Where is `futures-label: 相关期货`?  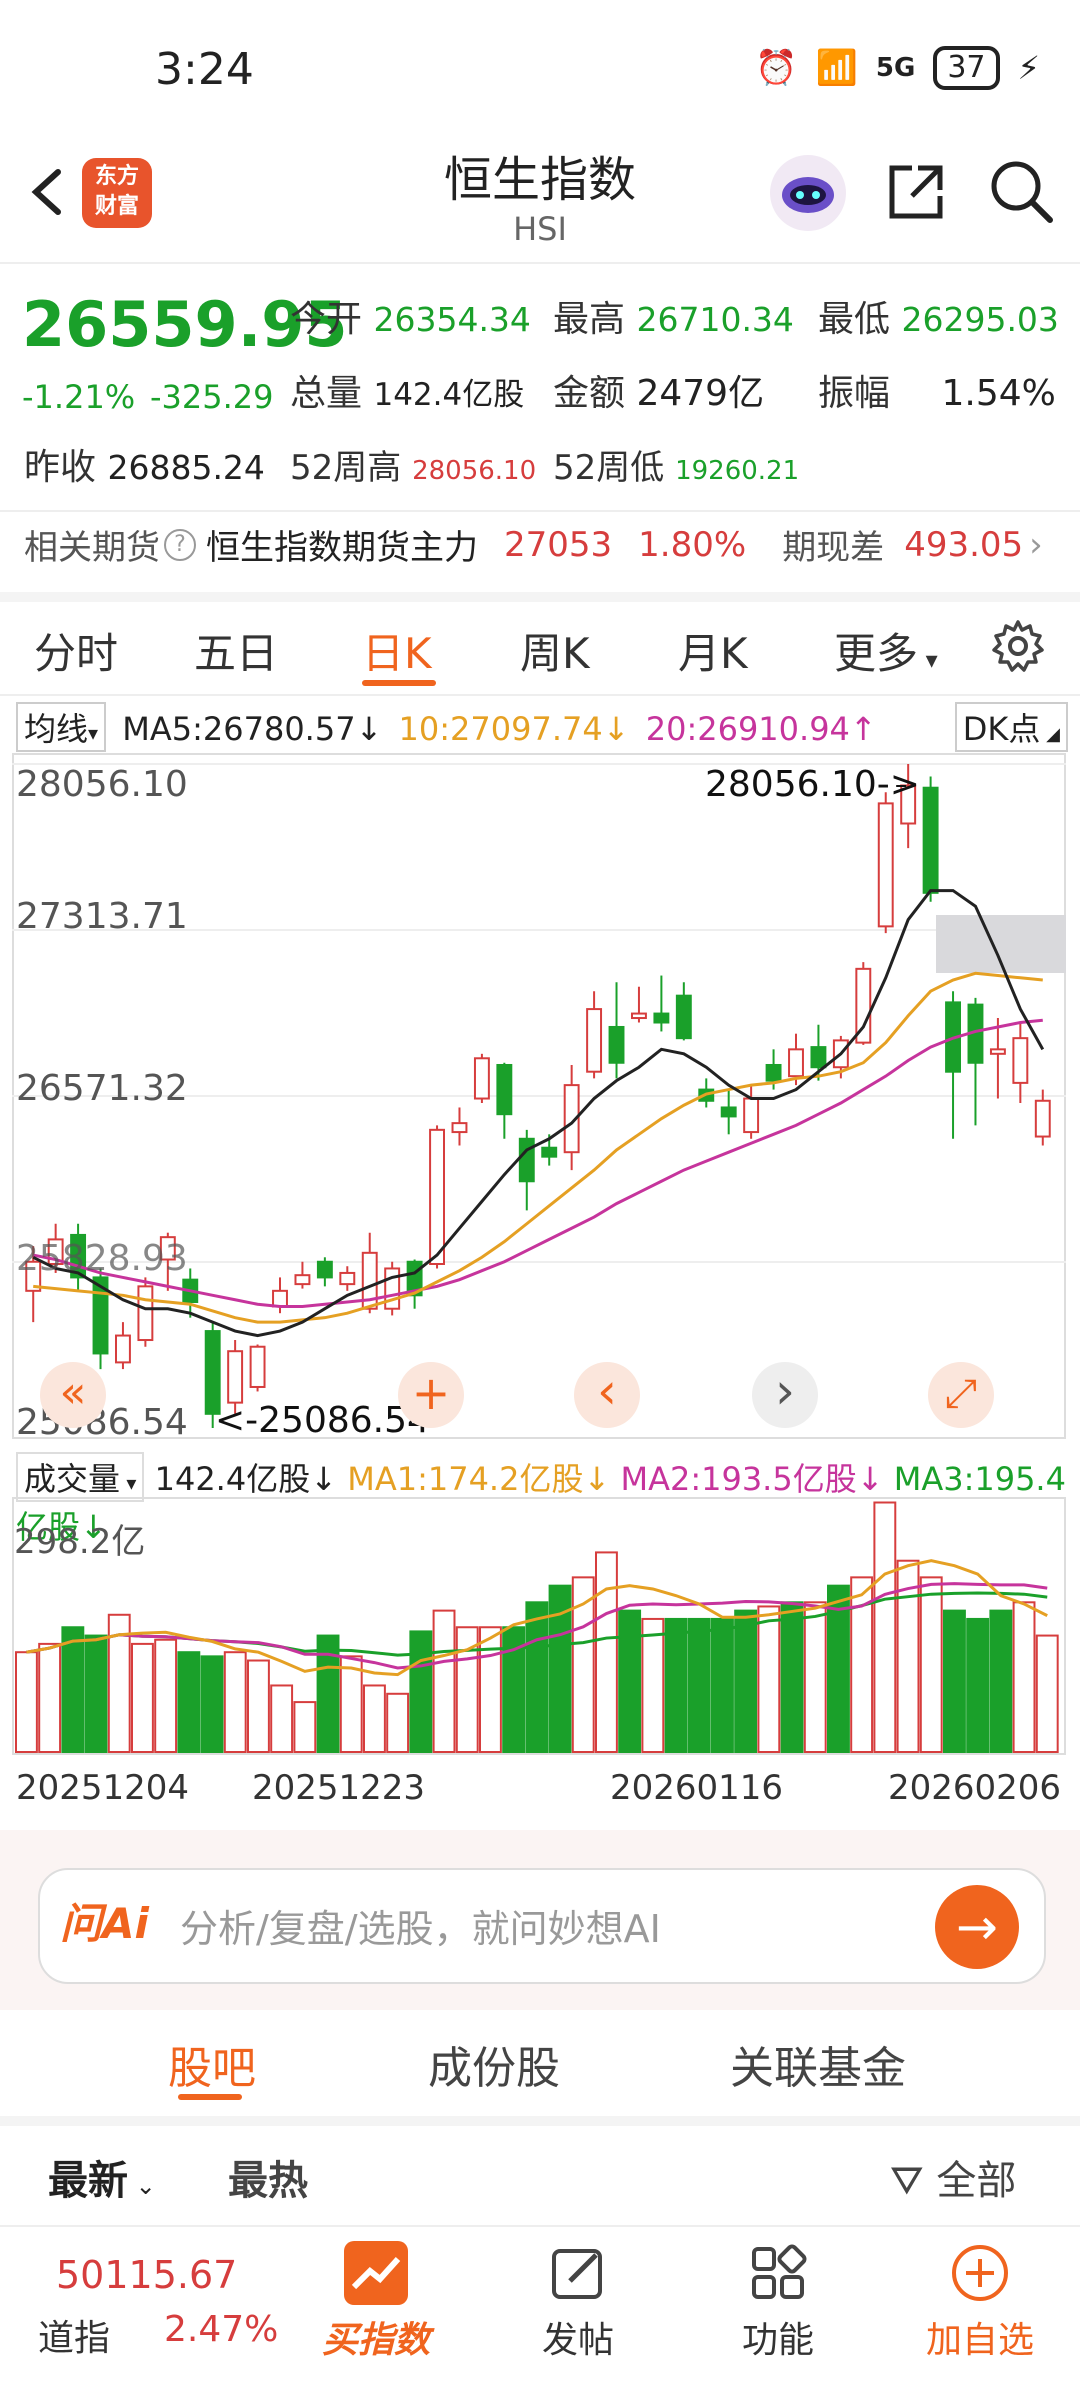 futures-label: 相关期货 is located at coordinates (92, 548).